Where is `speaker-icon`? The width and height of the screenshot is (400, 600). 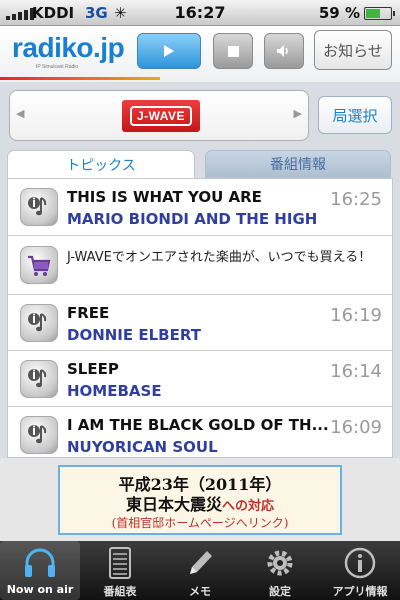
speaker-icon is located at coordinates (282, 51).